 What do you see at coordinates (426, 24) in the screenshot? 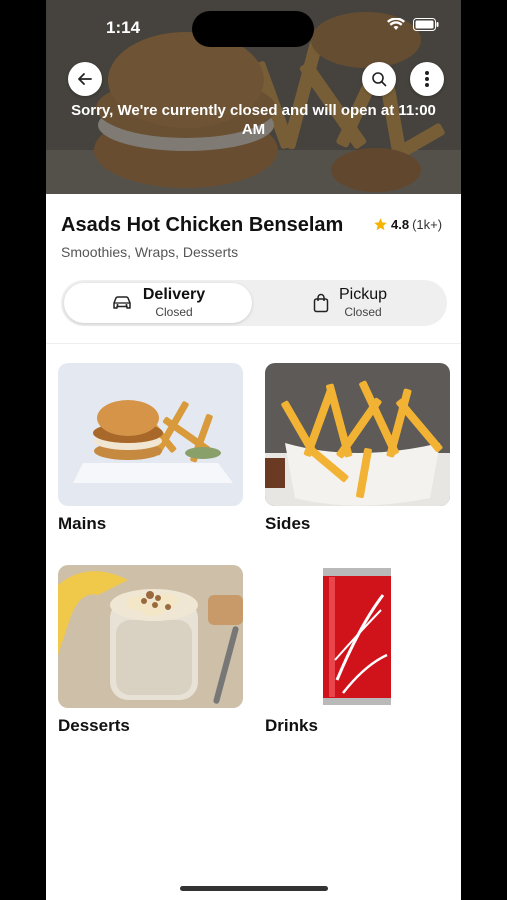
I see `battery-icon` at bounding box center [426, 24].